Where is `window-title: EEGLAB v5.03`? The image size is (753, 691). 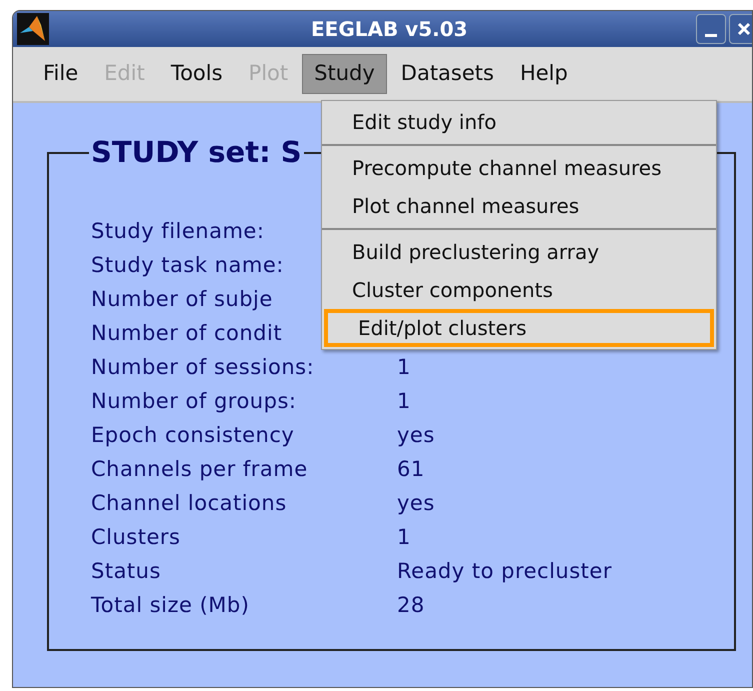 window-title: EEGLAB v5.03 is located at coordinates (389, 29).